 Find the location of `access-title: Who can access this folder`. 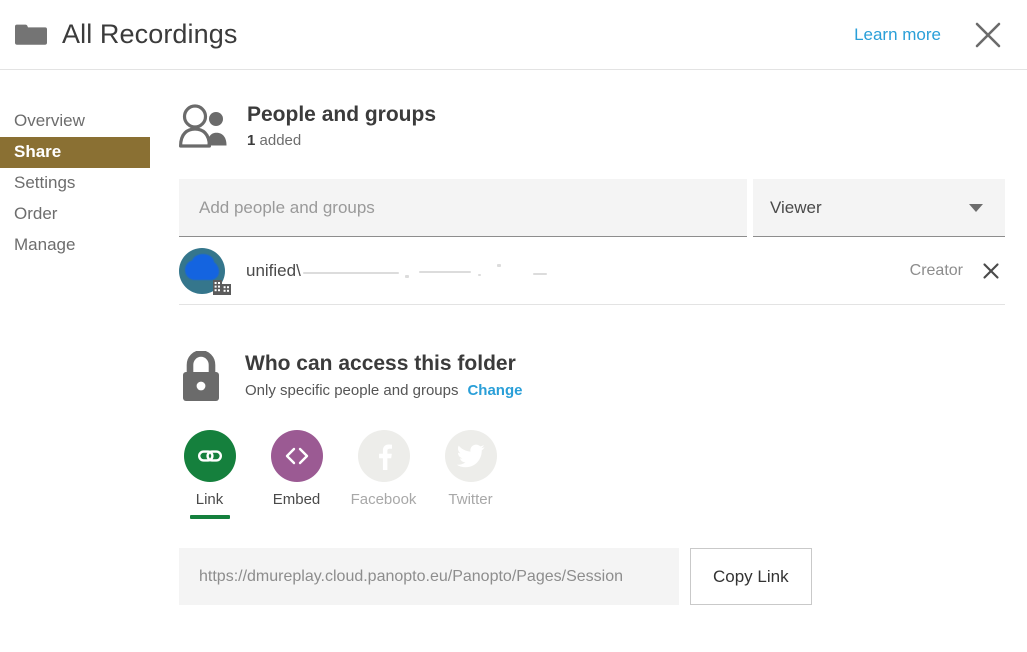

access-title: Who can access this folder is located at coordinates (380, 363).